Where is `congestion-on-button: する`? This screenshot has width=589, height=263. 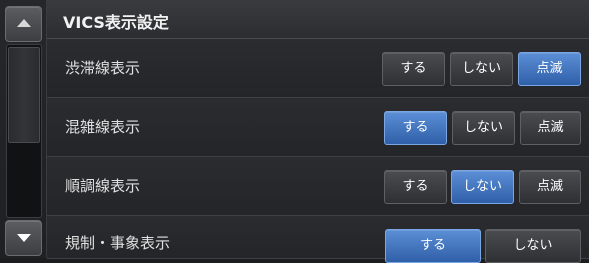 congestion-on-button: する is located at coordinates (413, 69).